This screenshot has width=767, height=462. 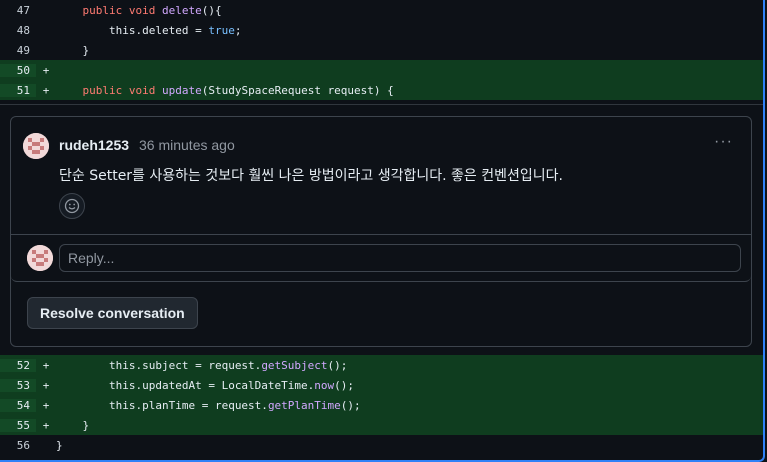 I want to click on line-number: 48, so click(x=18, y=30).